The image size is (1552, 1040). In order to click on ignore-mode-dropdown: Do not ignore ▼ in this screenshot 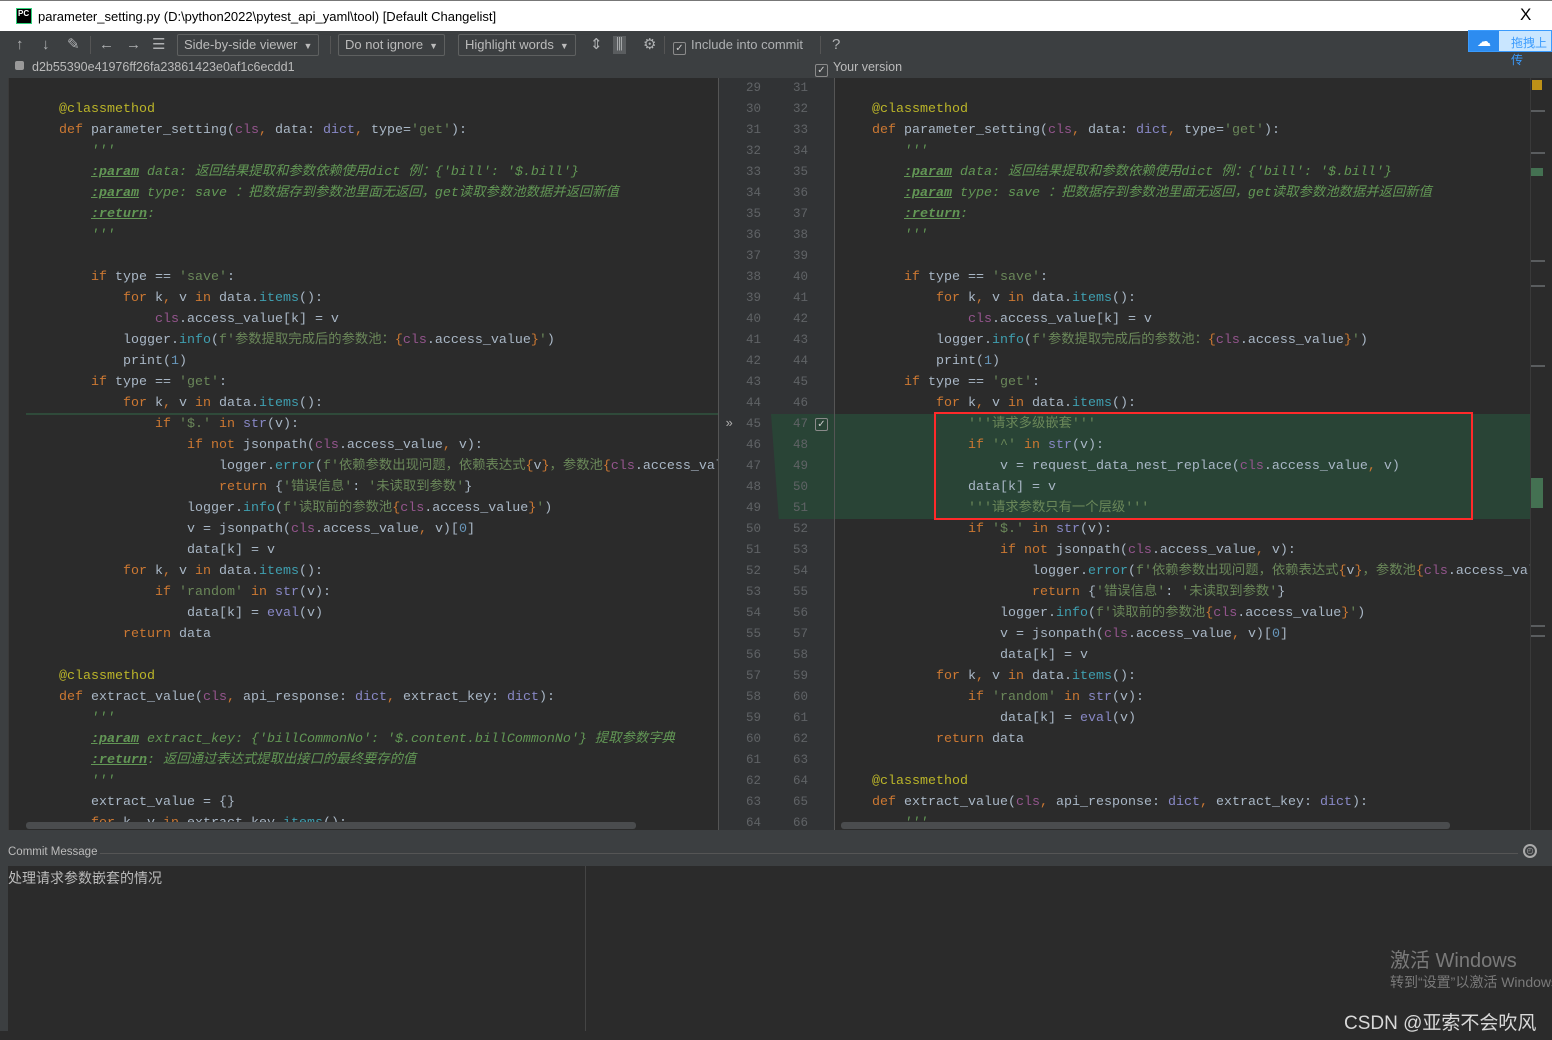, I will do `click(391, 45)`.